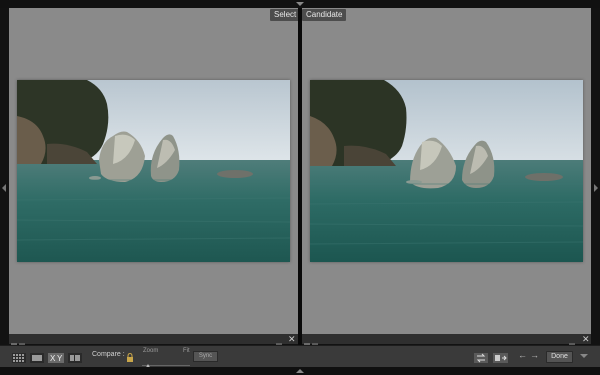 This screenshot has width=600, height=375. What do you see at coordinates (108, 354) in the screenshot?
I see `compare-label: Compare :` at bounding box center [108, 354].